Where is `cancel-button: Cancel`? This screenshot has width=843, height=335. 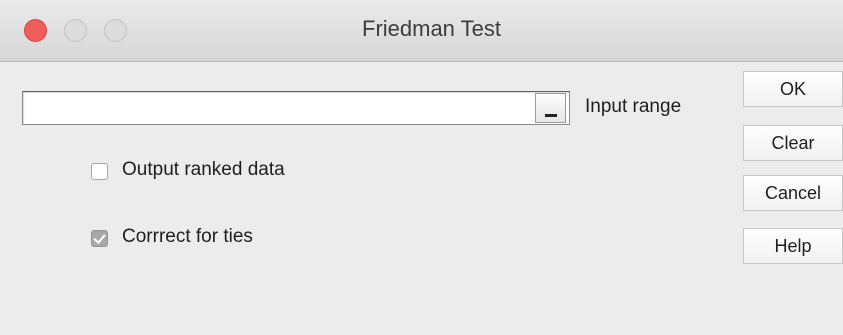 cancel-button: Cancel is located at coordinates (793, 193).